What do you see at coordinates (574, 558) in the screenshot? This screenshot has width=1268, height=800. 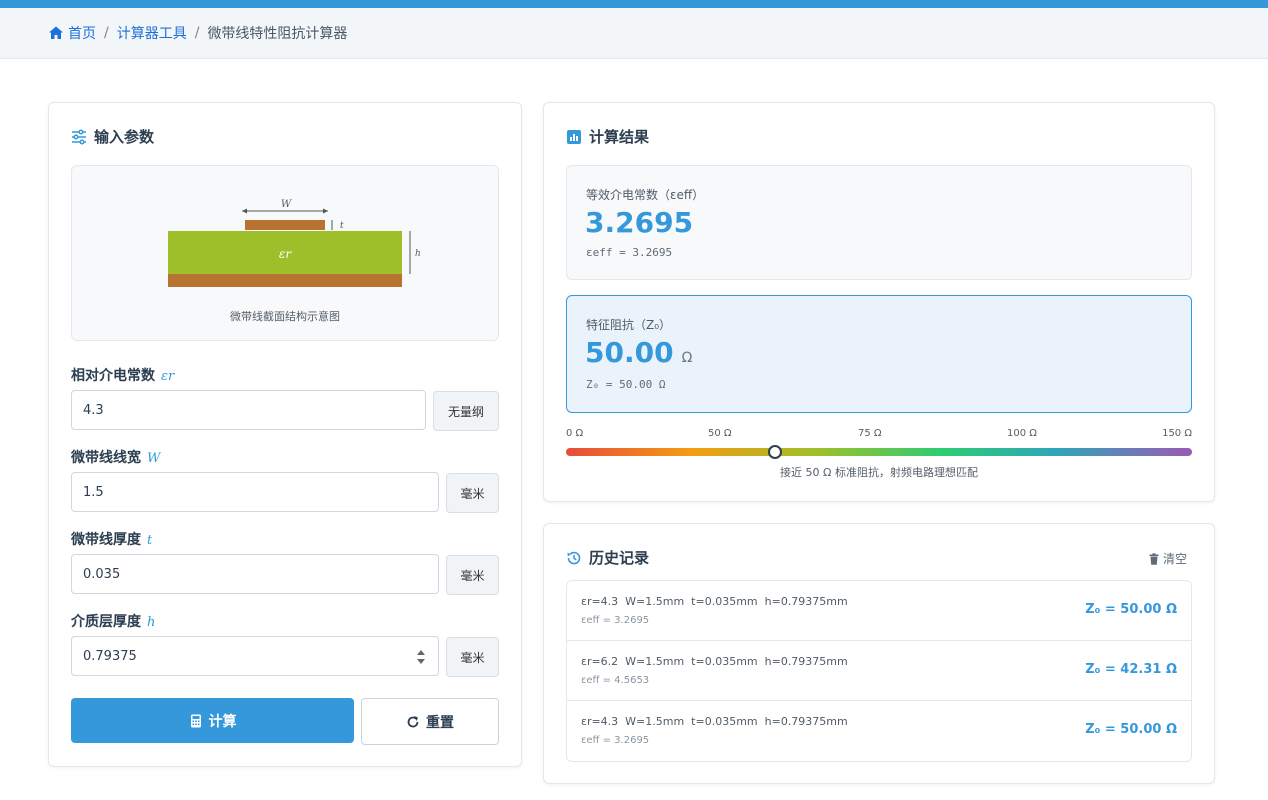 I see `history-icon` at bounding box center [574, 558].